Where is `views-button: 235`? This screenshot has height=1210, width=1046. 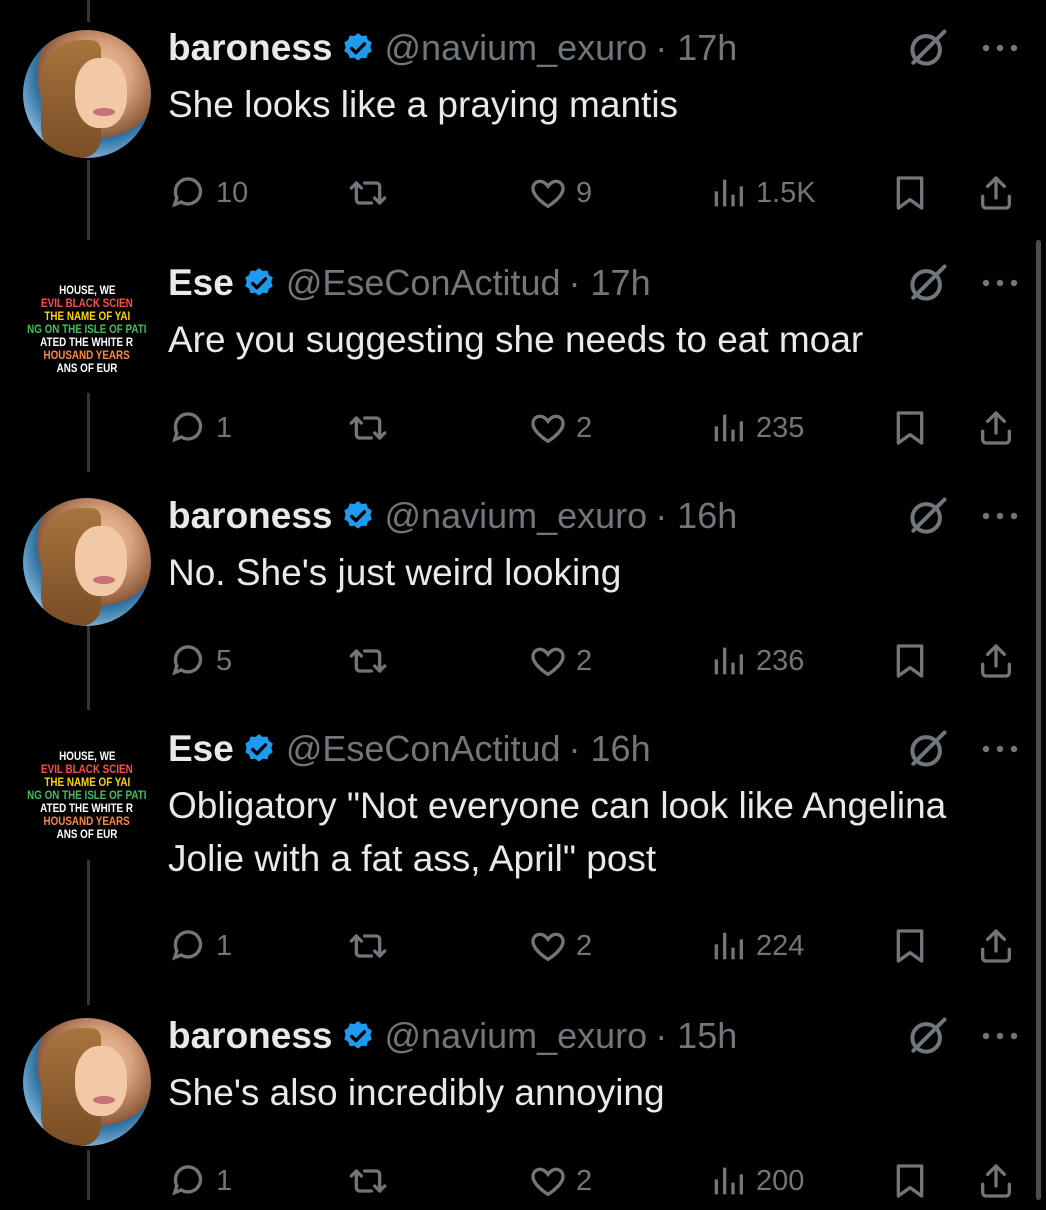
views-button: 235 is located at coordinates (756, 428).